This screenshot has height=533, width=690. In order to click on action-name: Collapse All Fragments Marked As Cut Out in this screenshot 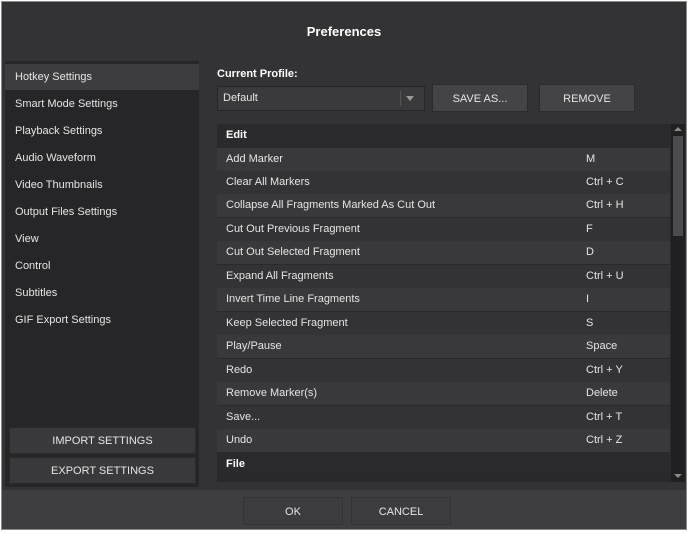, I will do `click(331, 205)`.